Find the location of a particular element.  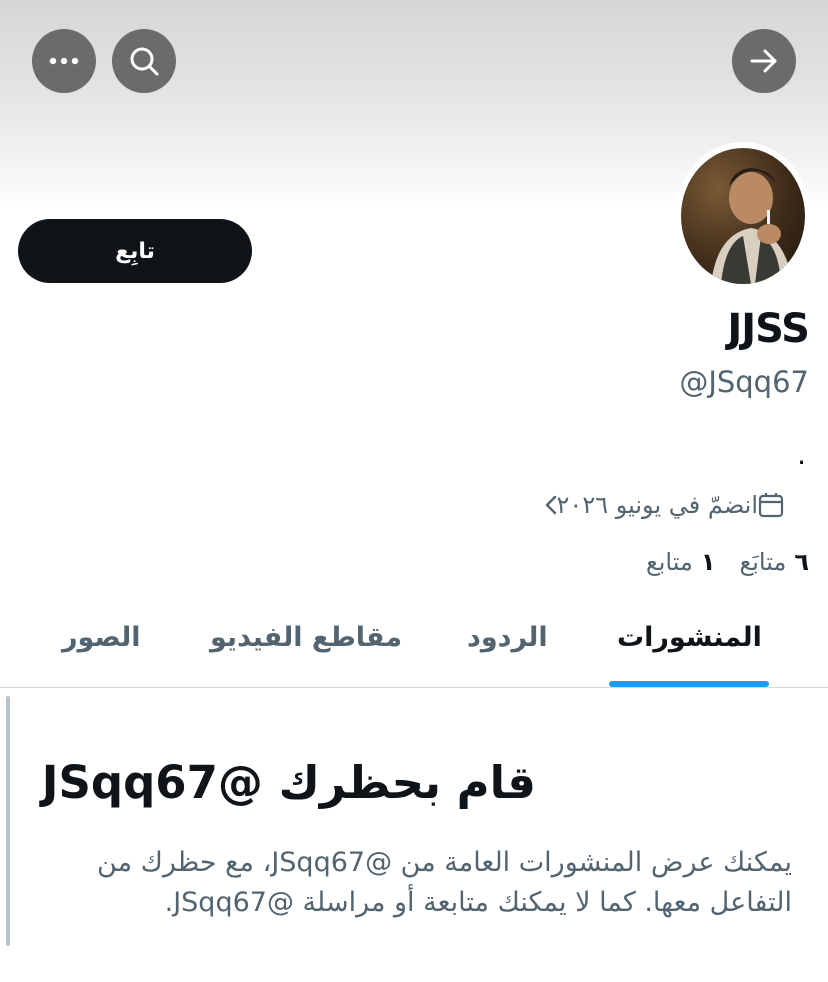

tab-photos: الصور is located at coordinates (101, 637).